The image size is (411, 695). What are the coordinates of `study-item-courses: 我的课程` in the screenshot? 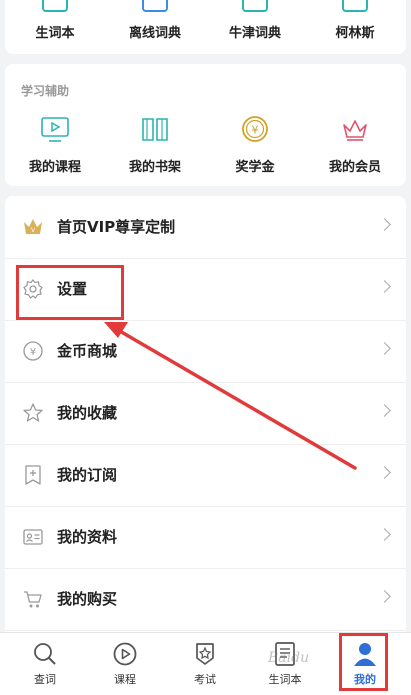 It's located at (55, 149).